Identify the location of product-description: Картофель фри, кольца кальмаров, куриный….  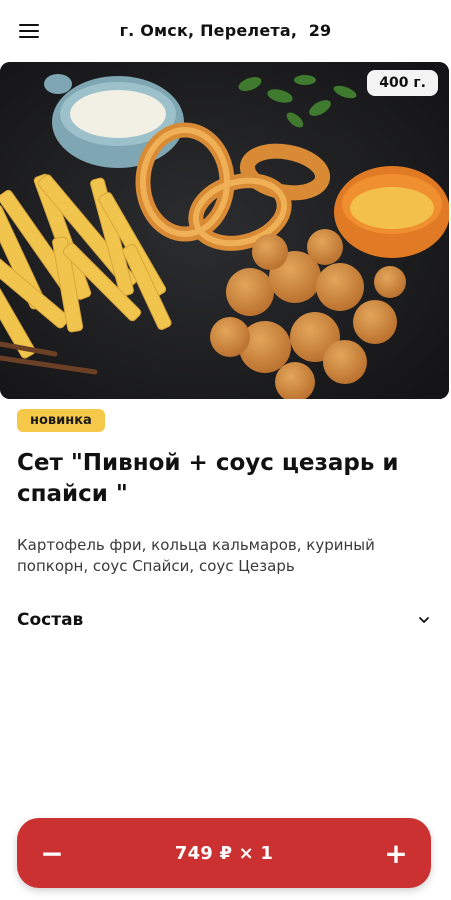
(196, 555).